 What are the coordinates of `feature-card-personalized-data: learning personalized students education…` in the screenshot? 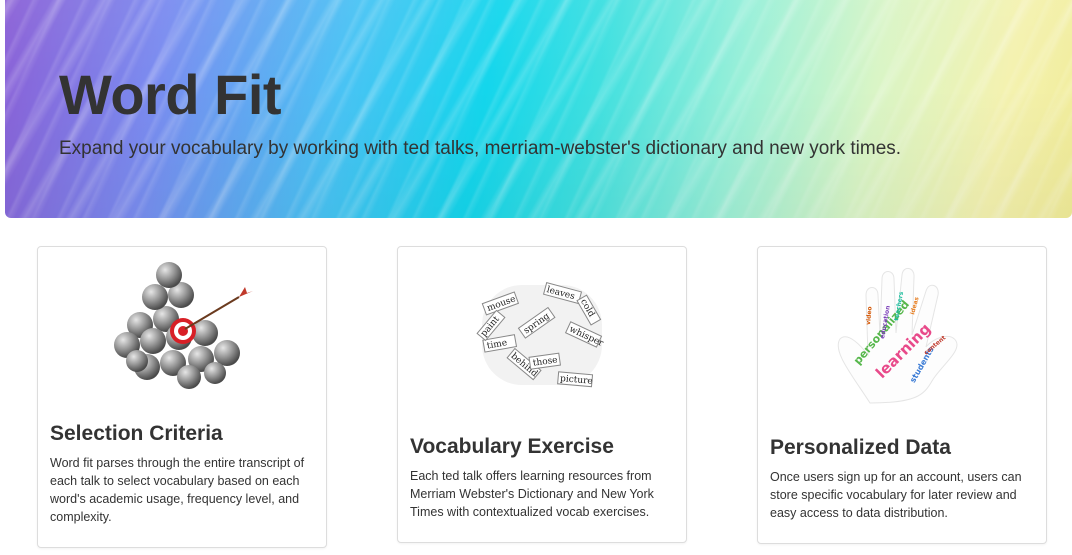 It's located at (902, 395).